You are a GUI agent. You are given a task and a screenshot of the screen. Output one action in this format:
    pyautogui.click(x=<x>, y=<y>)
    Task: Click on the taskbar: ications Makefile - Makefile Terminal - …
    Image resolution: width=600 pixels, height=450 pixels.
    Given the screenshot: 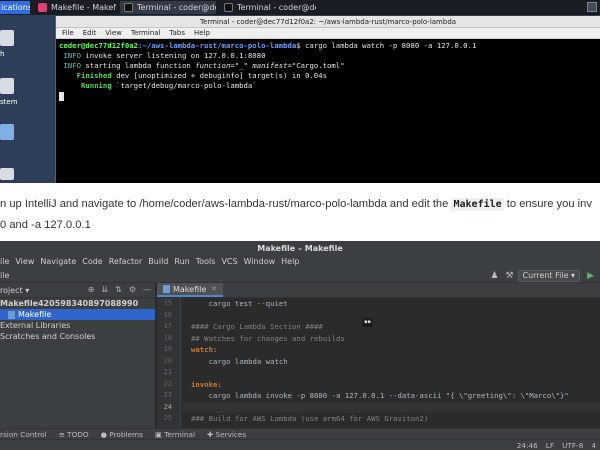 What is the action you would take?
    pyautogui.click(x=300, y=7)
    